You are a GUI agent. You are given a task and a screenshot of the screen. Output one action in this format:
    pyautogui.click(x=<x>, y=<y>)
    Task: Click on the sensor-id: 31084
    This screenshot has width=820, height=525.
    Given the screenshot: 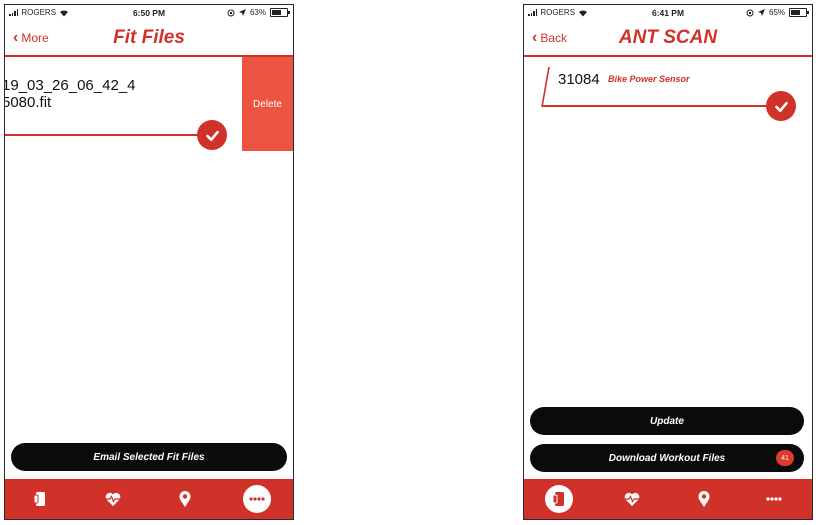 What is the action you would take?
    pyautogui.click(x=579, y=79)
    